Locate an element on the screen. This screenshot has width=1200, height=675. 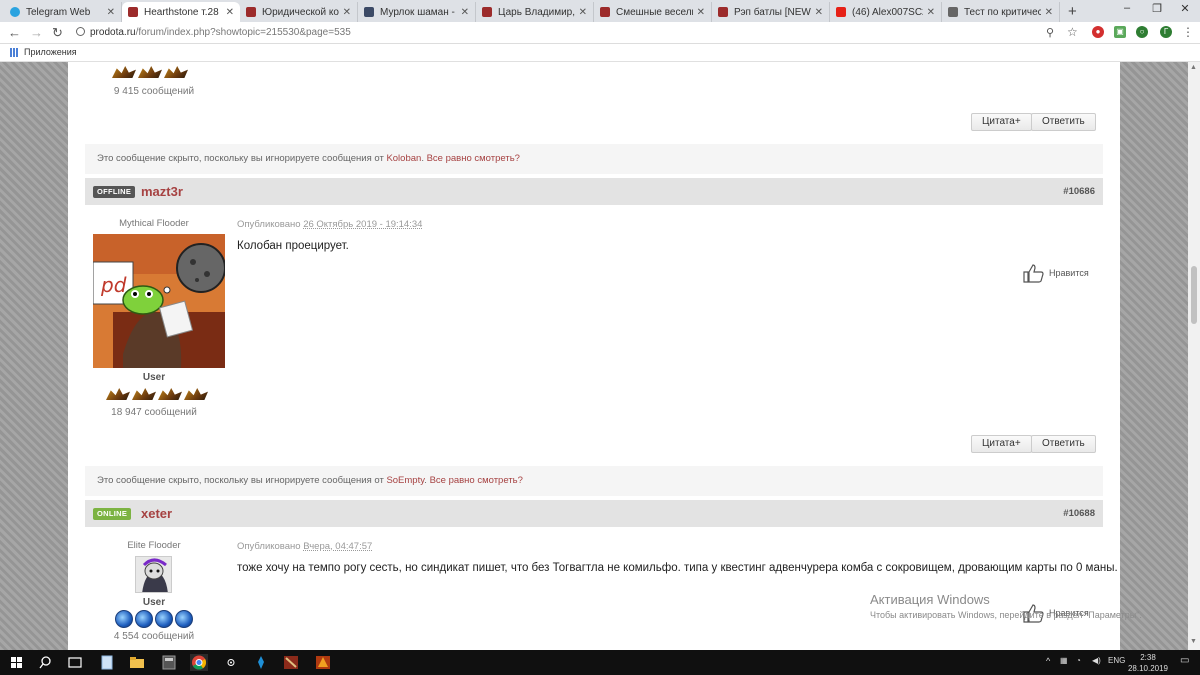
telegram-icon is located at coordinates (15, 12).